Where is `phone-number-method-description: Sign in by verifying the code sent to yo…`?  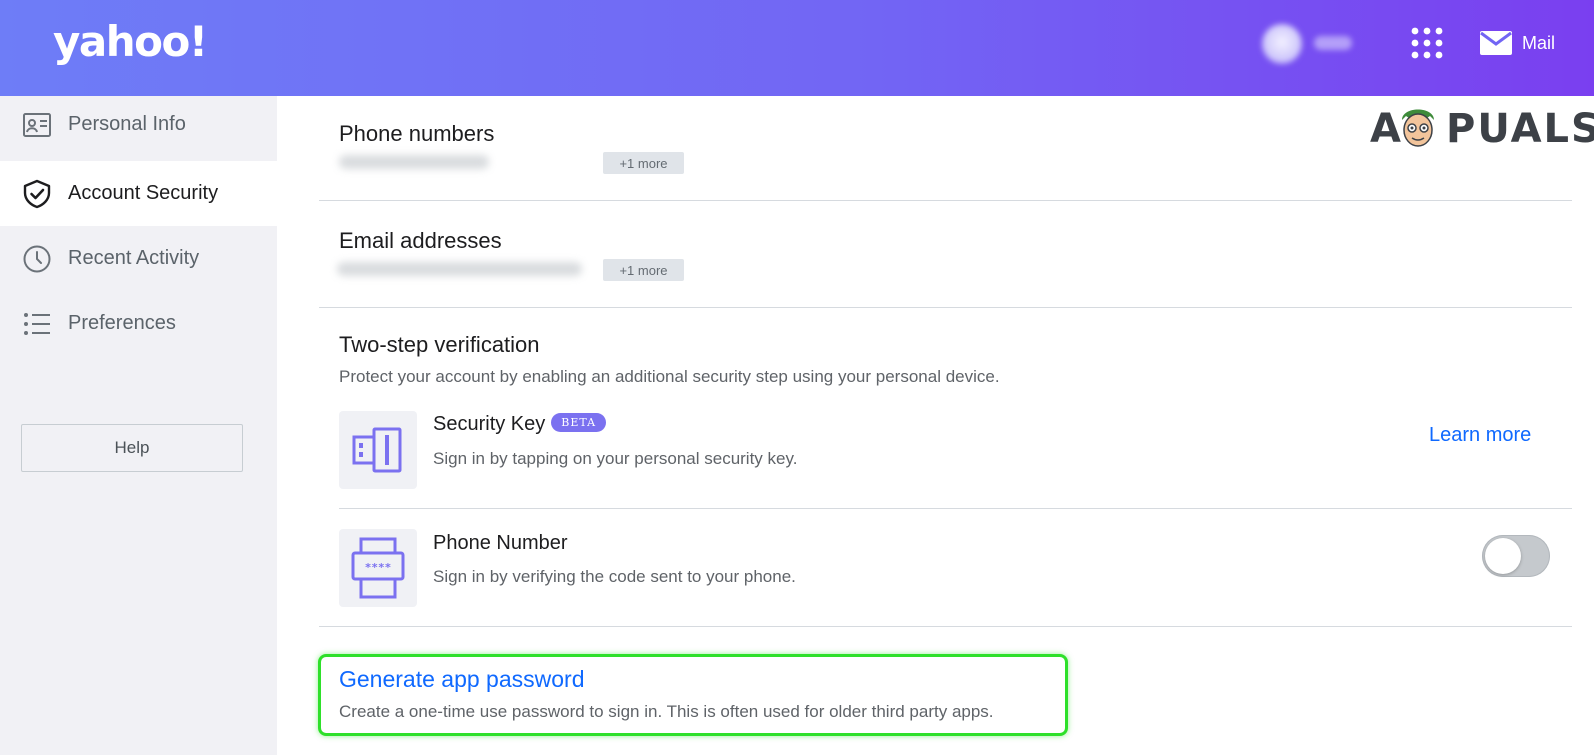
phone-number-method-description: Sign in by verifying the code sent to yo… is located at coordinates (614, 576).